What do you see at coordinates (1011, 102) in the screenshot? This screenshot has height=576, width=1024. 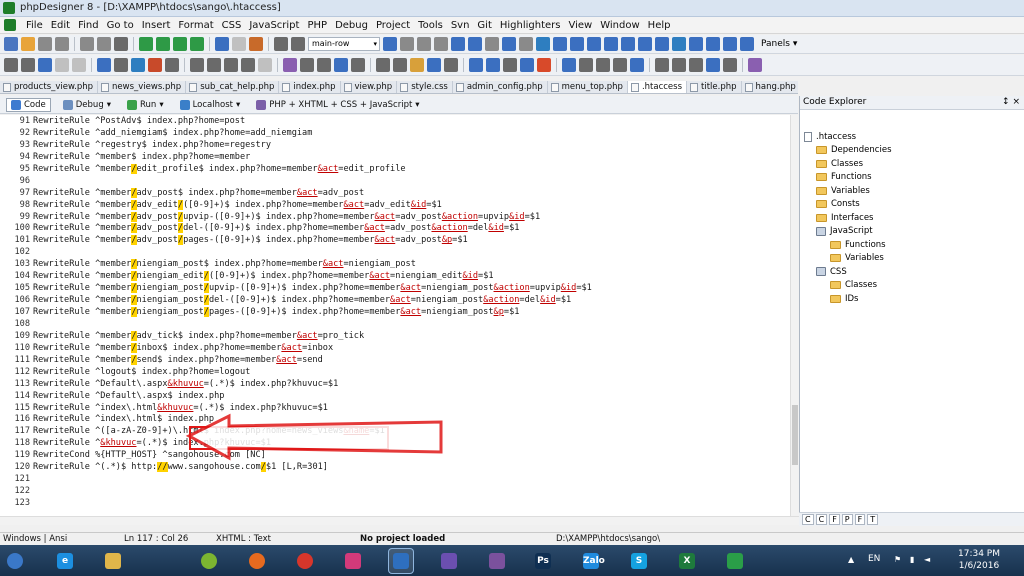 I see `pin-close-icon: ↕ ×` at bounding box center [1011, 102].